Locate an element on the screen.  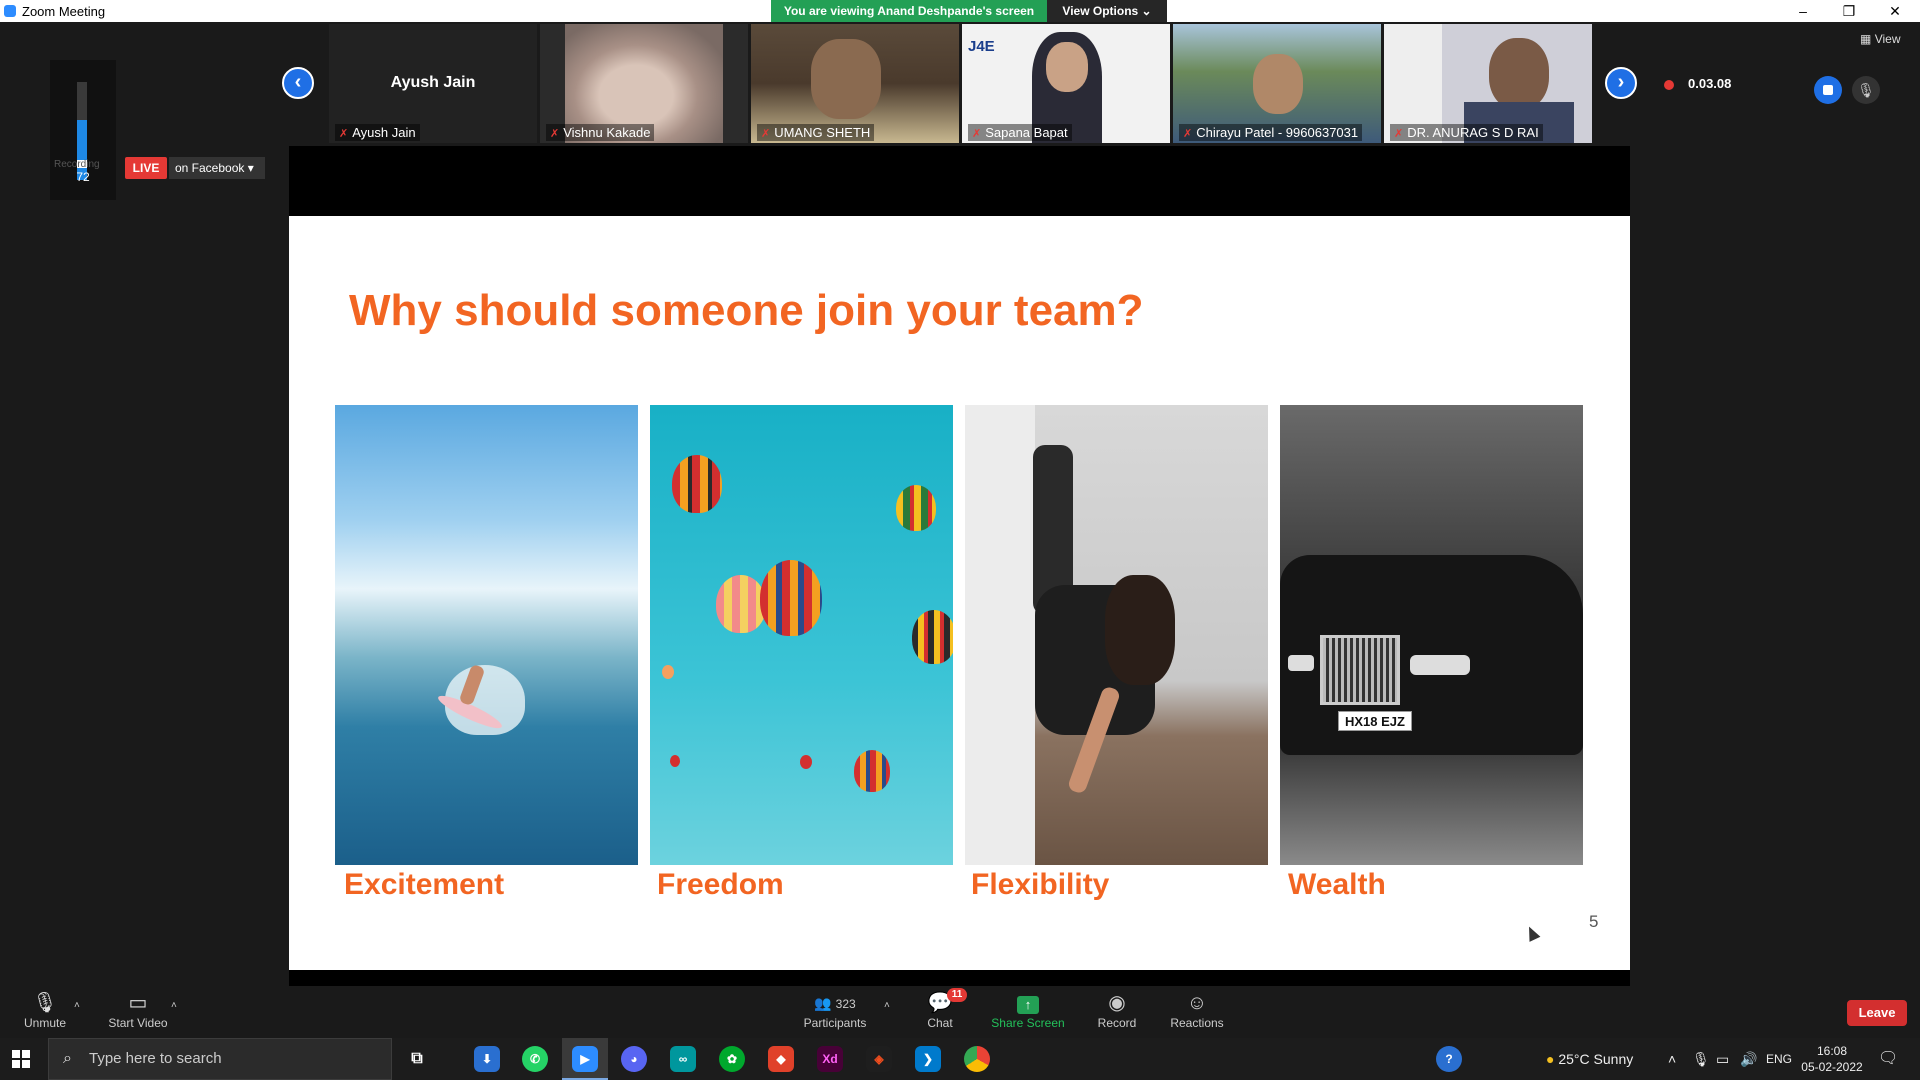
chat-icon: 💬 is located at coordinates (940, 1003).